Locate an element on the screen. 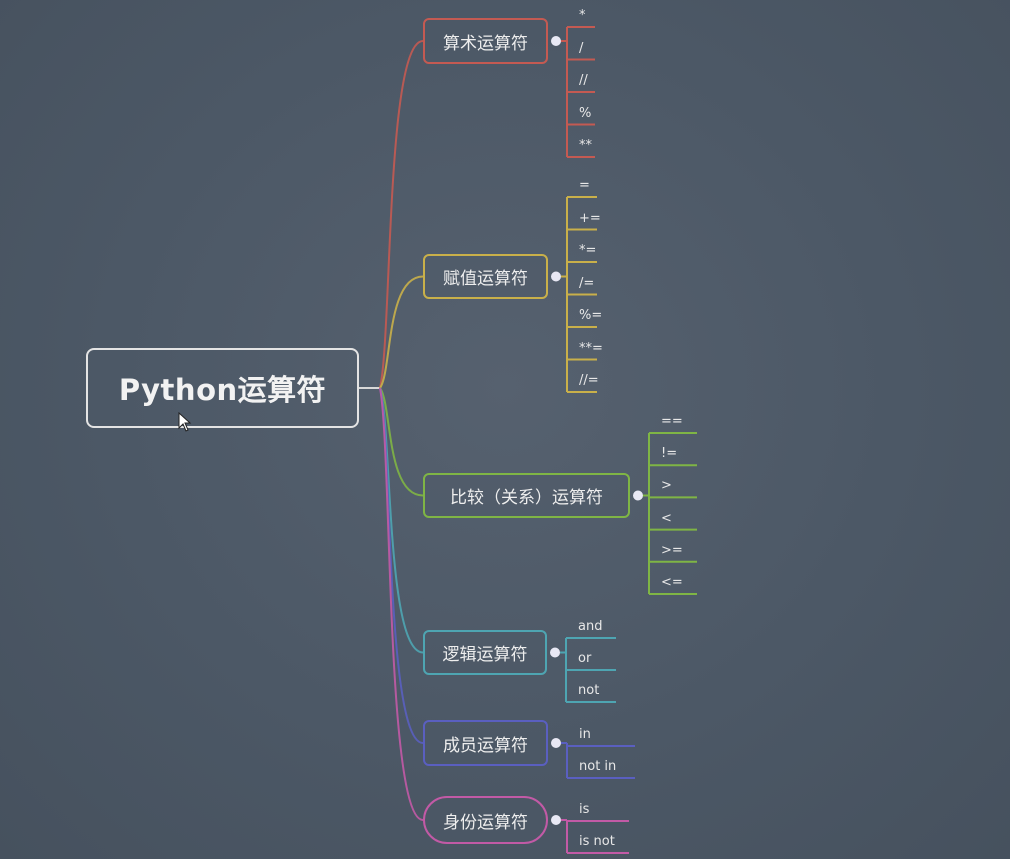 Image resolution: width=1010 pixels, height=859 pixels. branch-node-arithmetic: 算术运算符 is located at coordinates (485, 41).